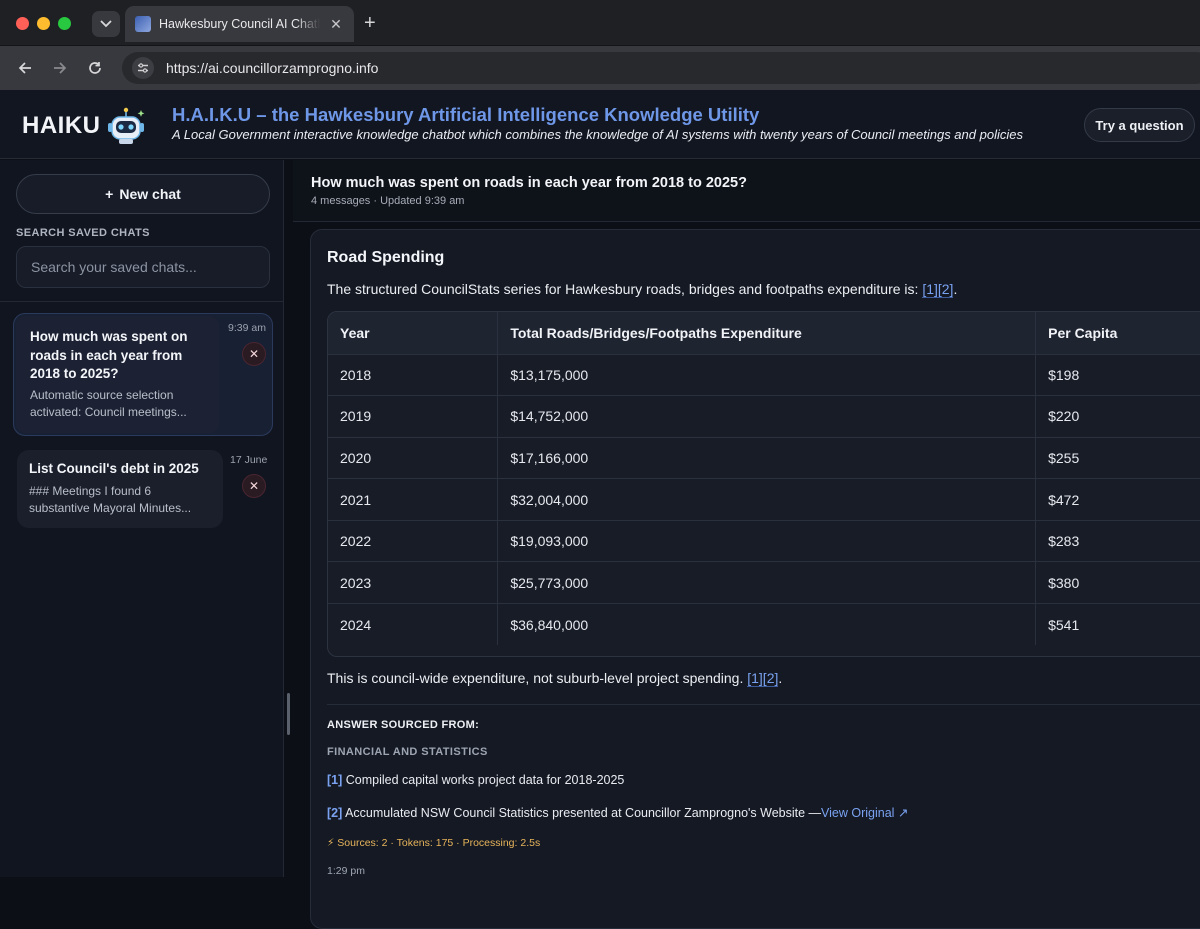 The height and width of the screenshot is (929, 1200). Describe the element at coordinates (125, 125) in the screenshot. I see `robot-mascot-icon` at that location.